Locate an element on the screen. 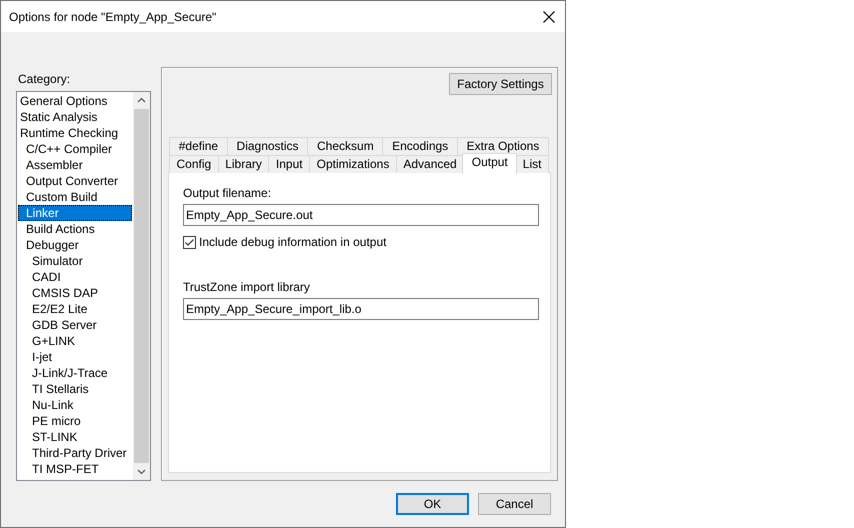  tab: Advanced is located at coordinates (430, 164).